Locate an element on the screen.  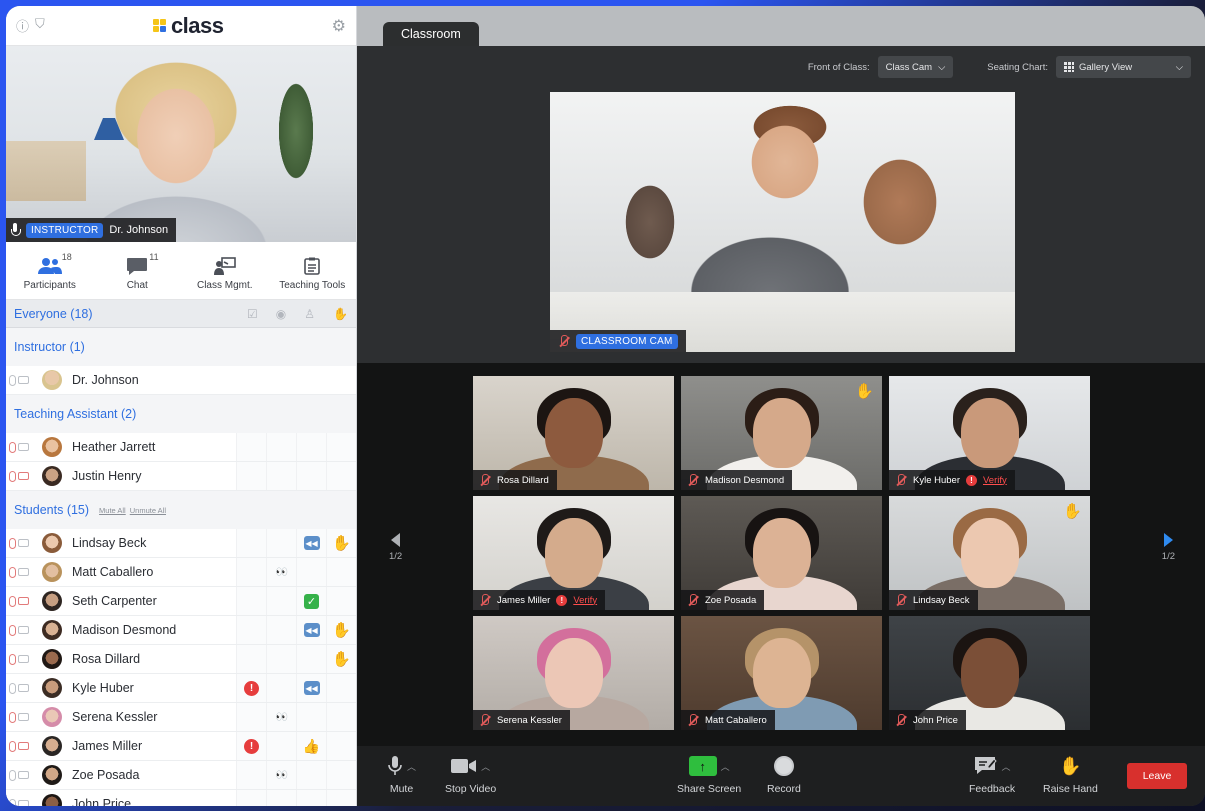
participant-row: Matt Caballero 👀 is located at coordinates (181, 572).